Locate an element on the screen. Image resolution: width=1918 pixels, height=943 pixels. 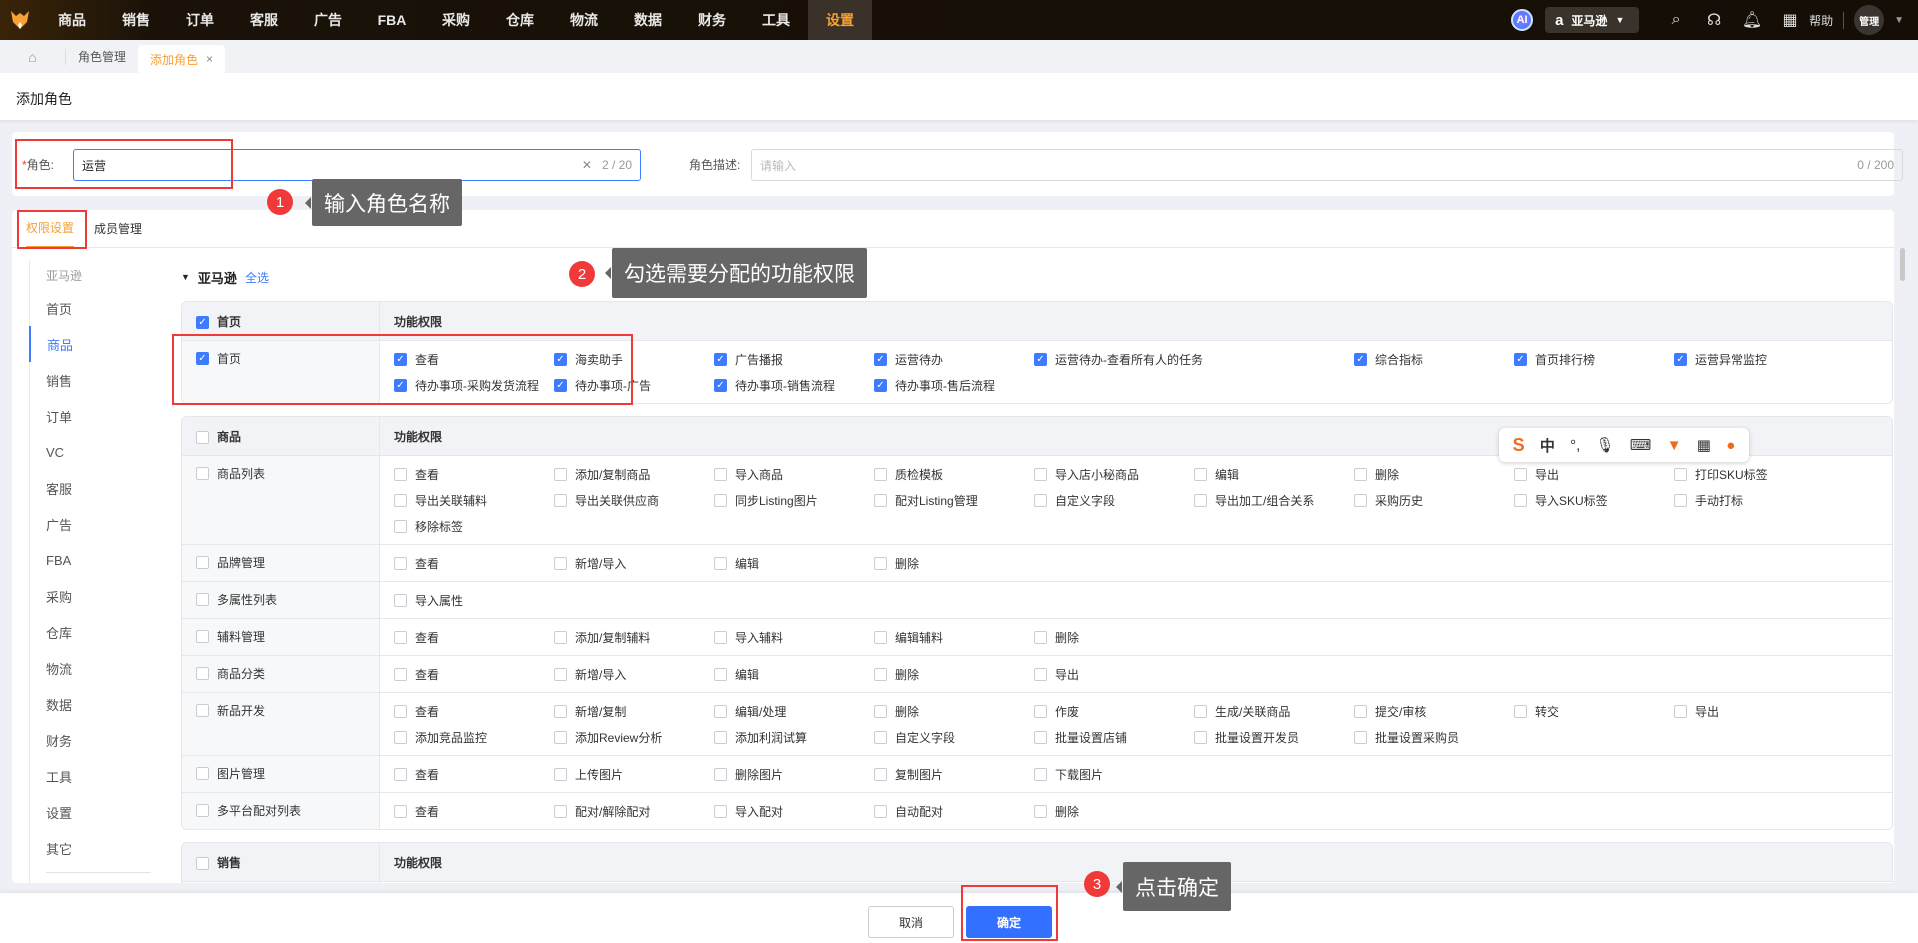
permission-option: 导入SKU标签 is located at coordinates (1594, 500).